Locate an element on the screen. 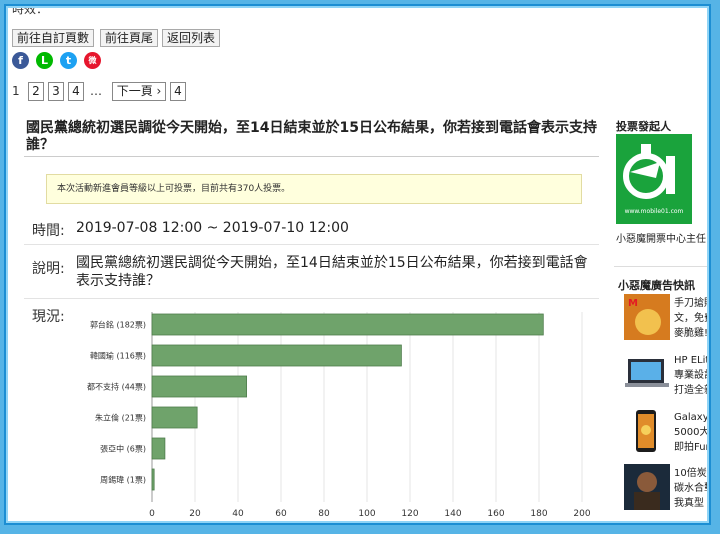  ad-text-1: 手刀搶購！文，免費兌麥脆雞! is located at coordinates (691, 318).